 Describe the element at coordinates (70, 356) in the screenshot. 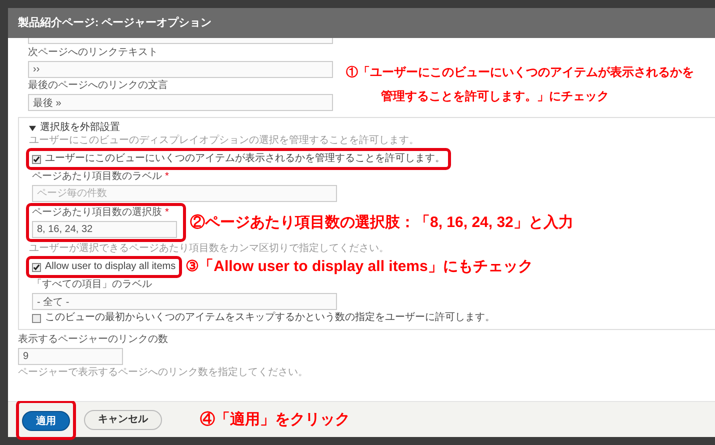

I see `text-input-field: 9` at that location.